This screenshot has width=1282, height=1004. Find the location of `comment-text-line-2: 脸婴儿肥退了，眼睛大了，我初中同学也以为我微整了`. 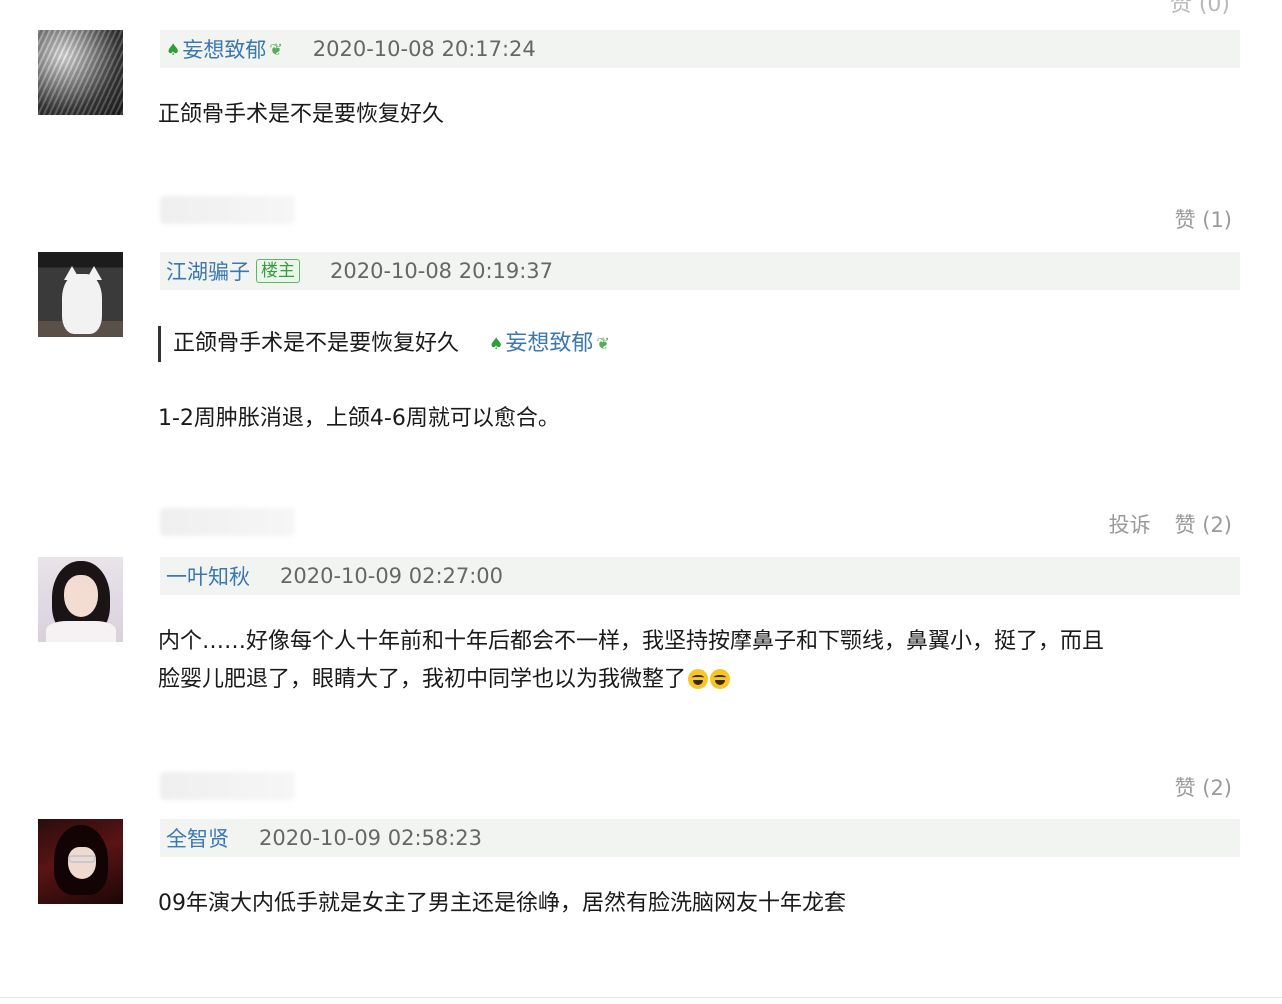

comment-text-line-2: 脸婴儿肥退了，眼睛大了，我初中同学也以为我微整了 is located at coordinates (700, 680).